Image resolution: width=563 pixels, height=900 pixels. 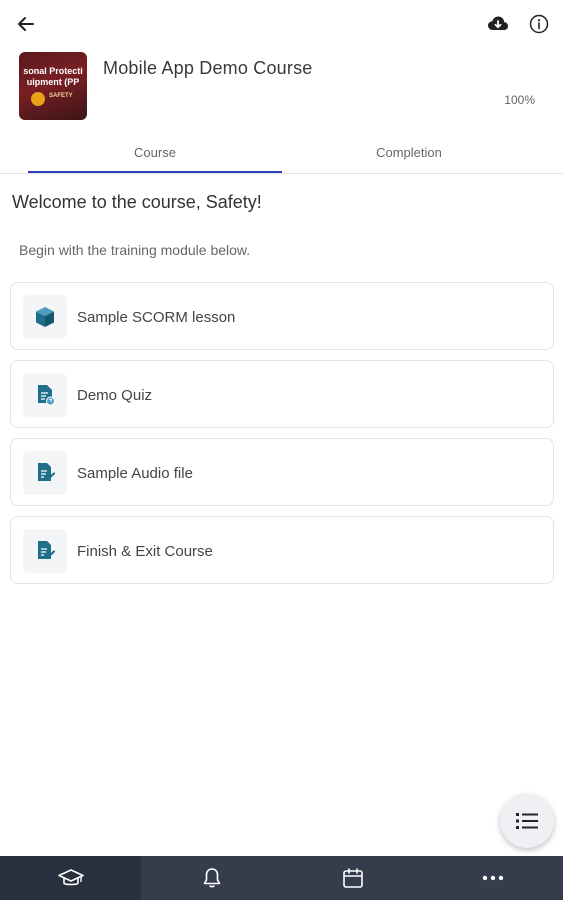 I want to click on course-thumbnail: sonal Protecti uipment (PP SAFETY, so click(x=53, y=86).